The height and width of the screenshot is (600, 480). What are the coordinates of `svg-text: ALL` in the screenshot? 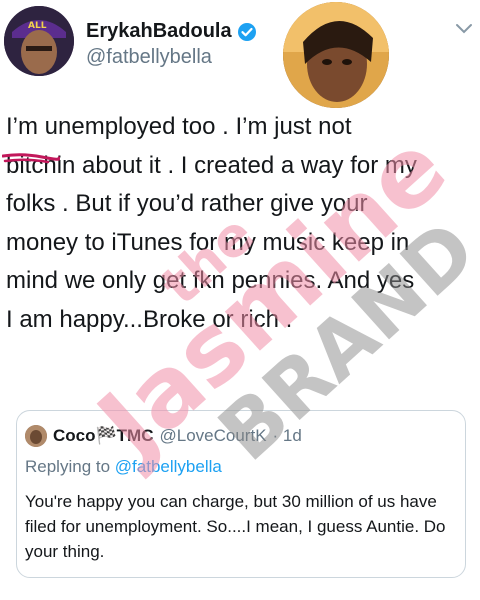 It's located at (37, 26).